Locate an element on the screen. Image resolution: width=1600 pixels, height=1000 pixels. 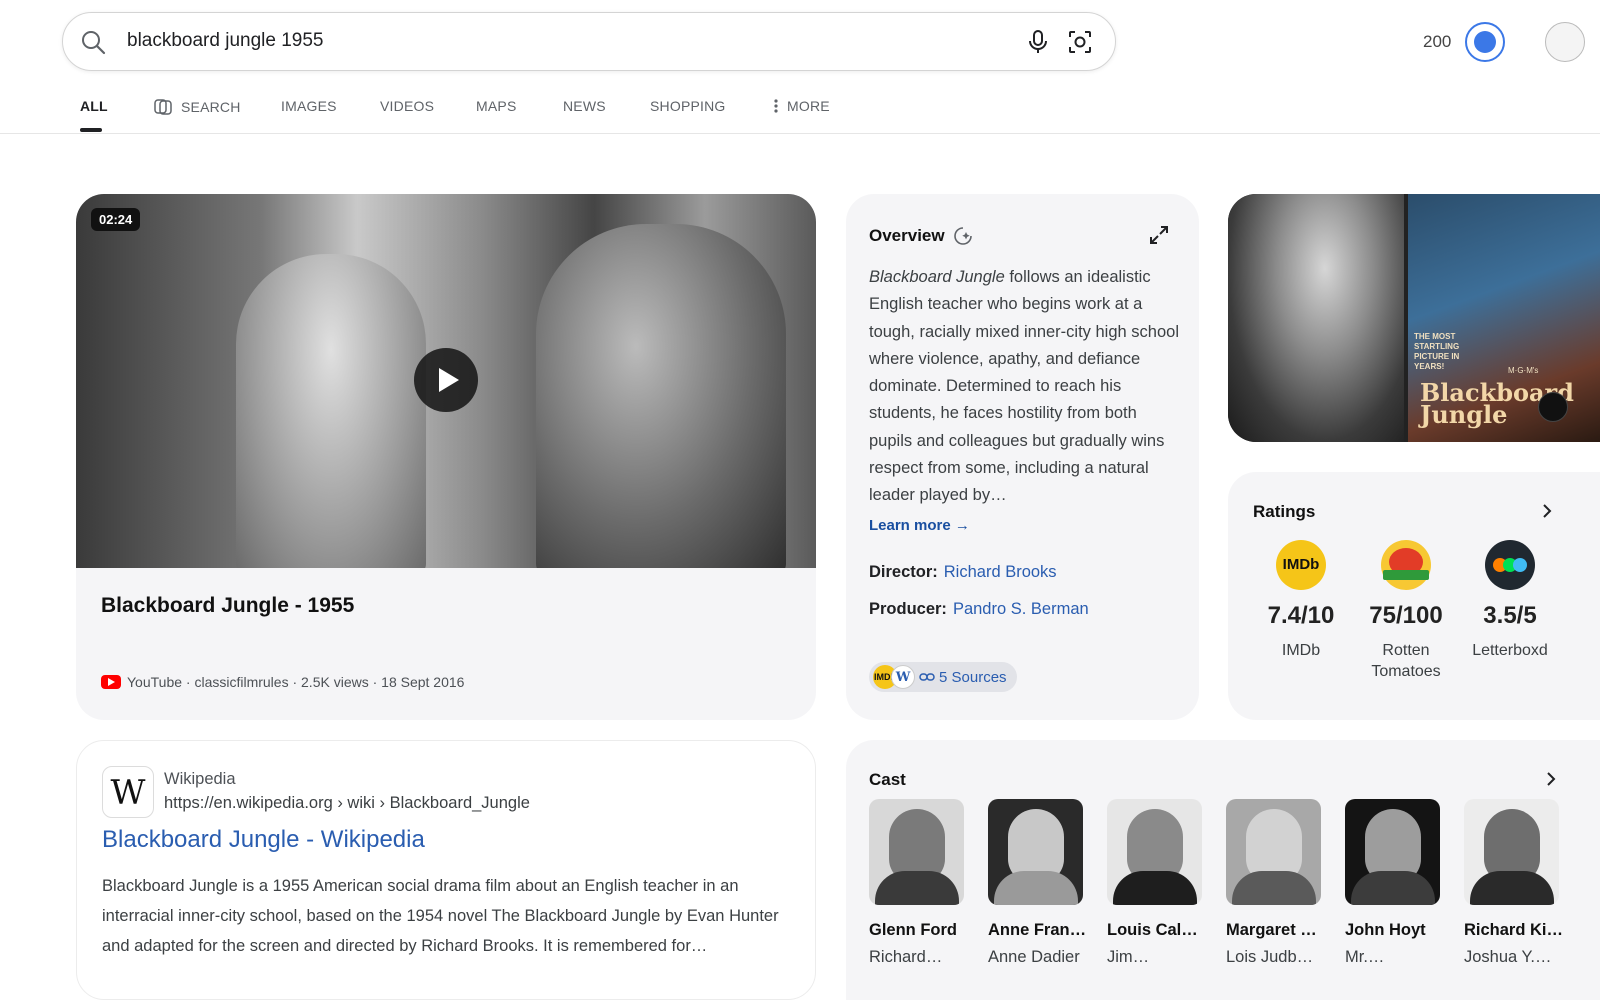
tab-videos: VIDEOS is located at coordinates (407, 106).